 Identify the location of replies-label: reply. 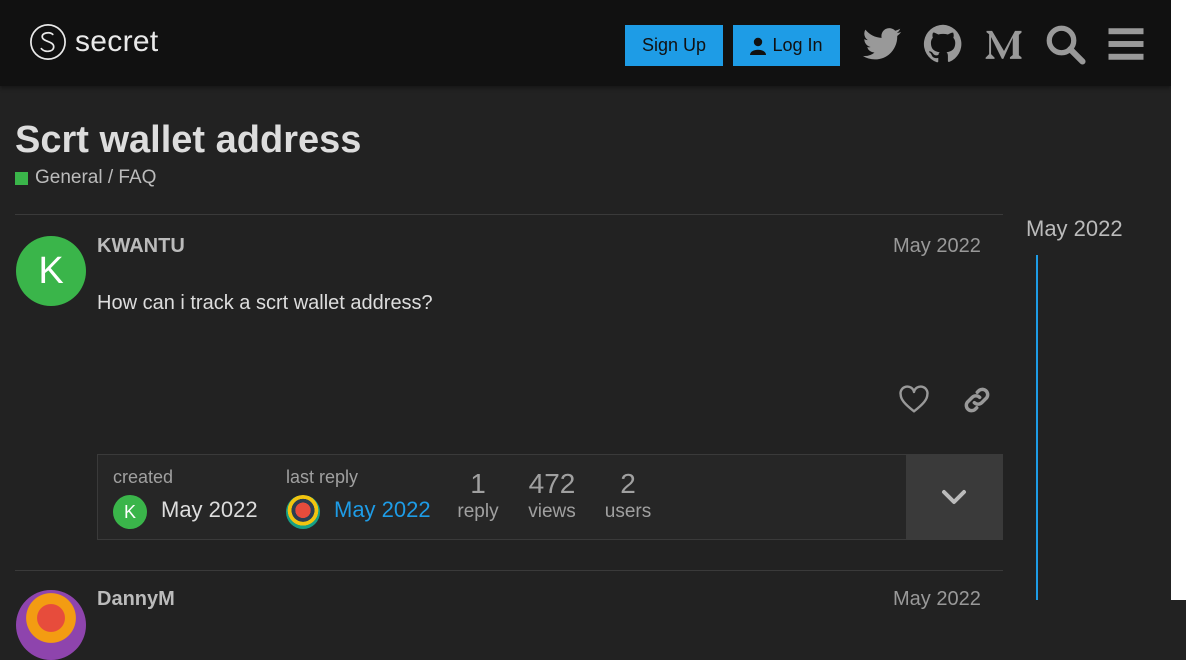
(478, 511).